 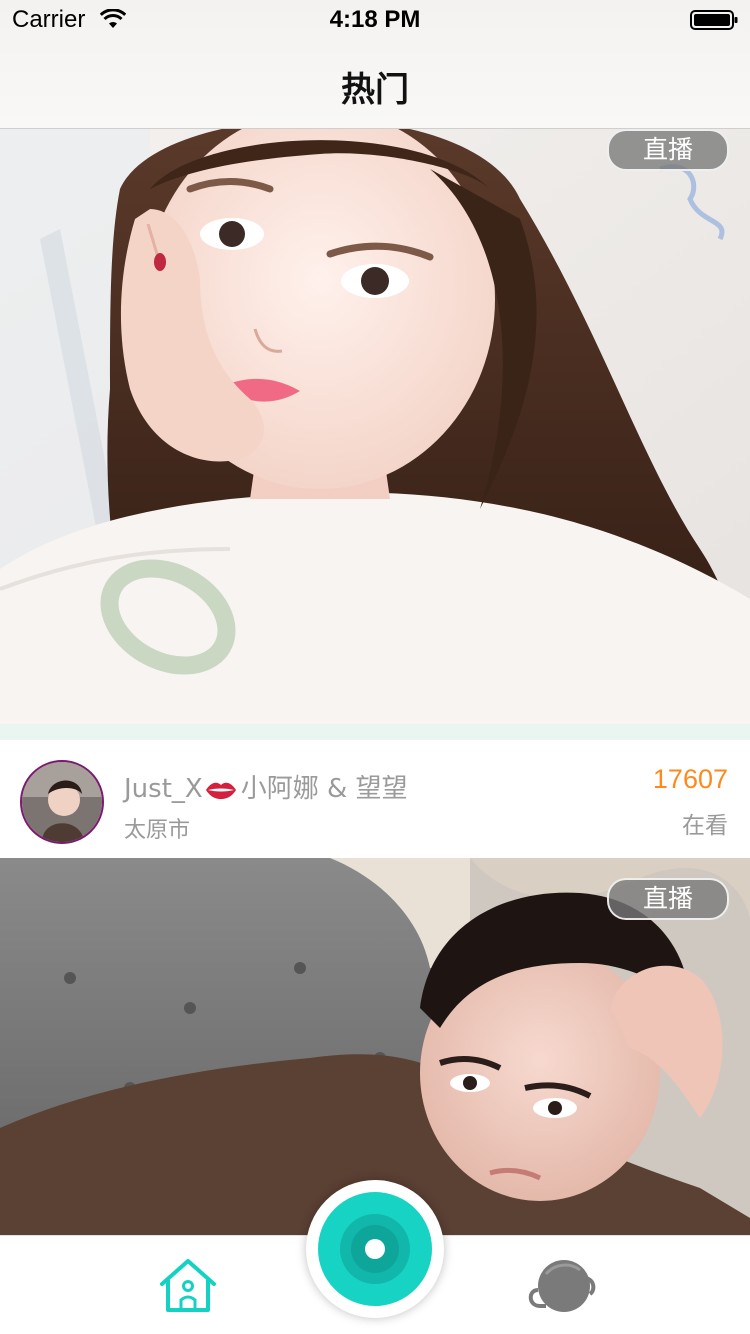 What do you see at coordinates (157, 830) in the screenshot?
I see `anchor-city: 太原市` at bounding box center [157, 830].